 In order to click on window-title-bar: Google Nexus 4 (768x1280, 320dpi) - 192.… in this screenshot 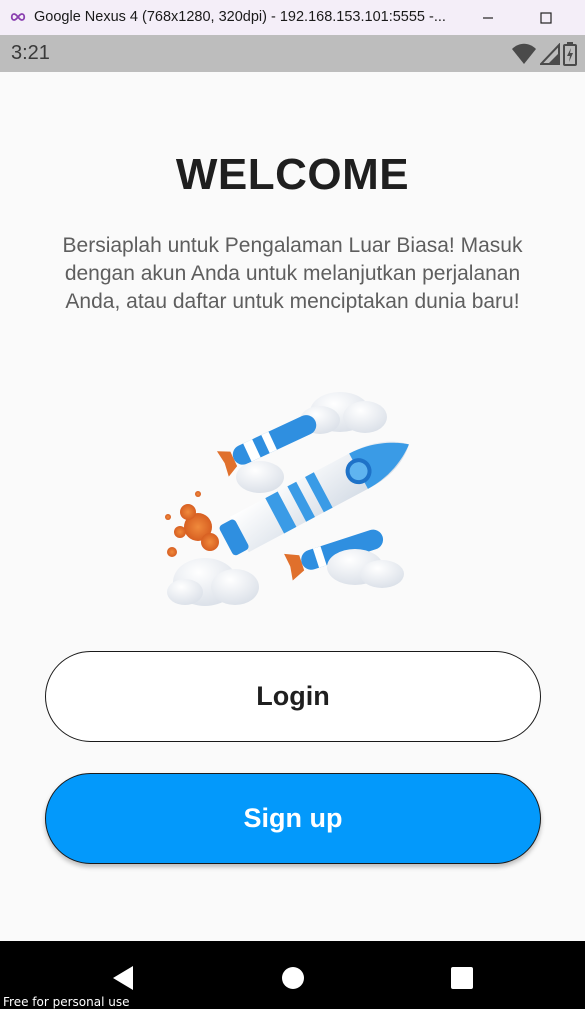, I will do `click(292, 17)`.